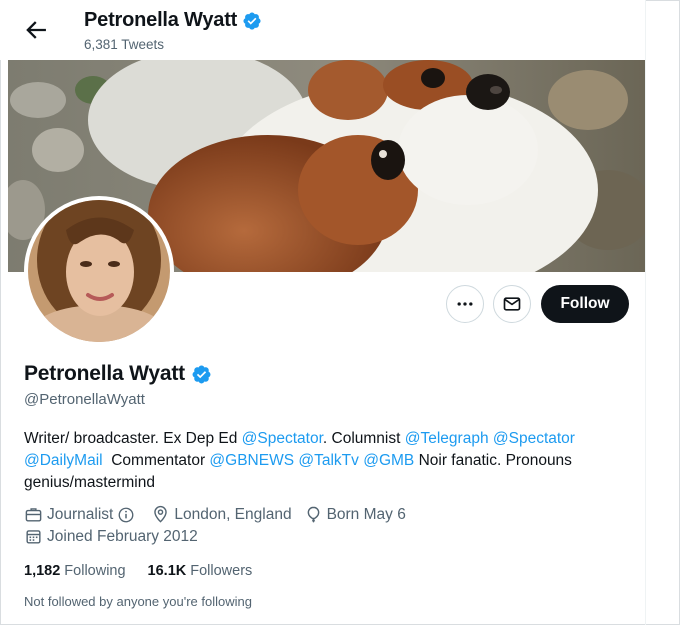  I want to click on profile-name: Petronella Wyatt, so click(118, 374).